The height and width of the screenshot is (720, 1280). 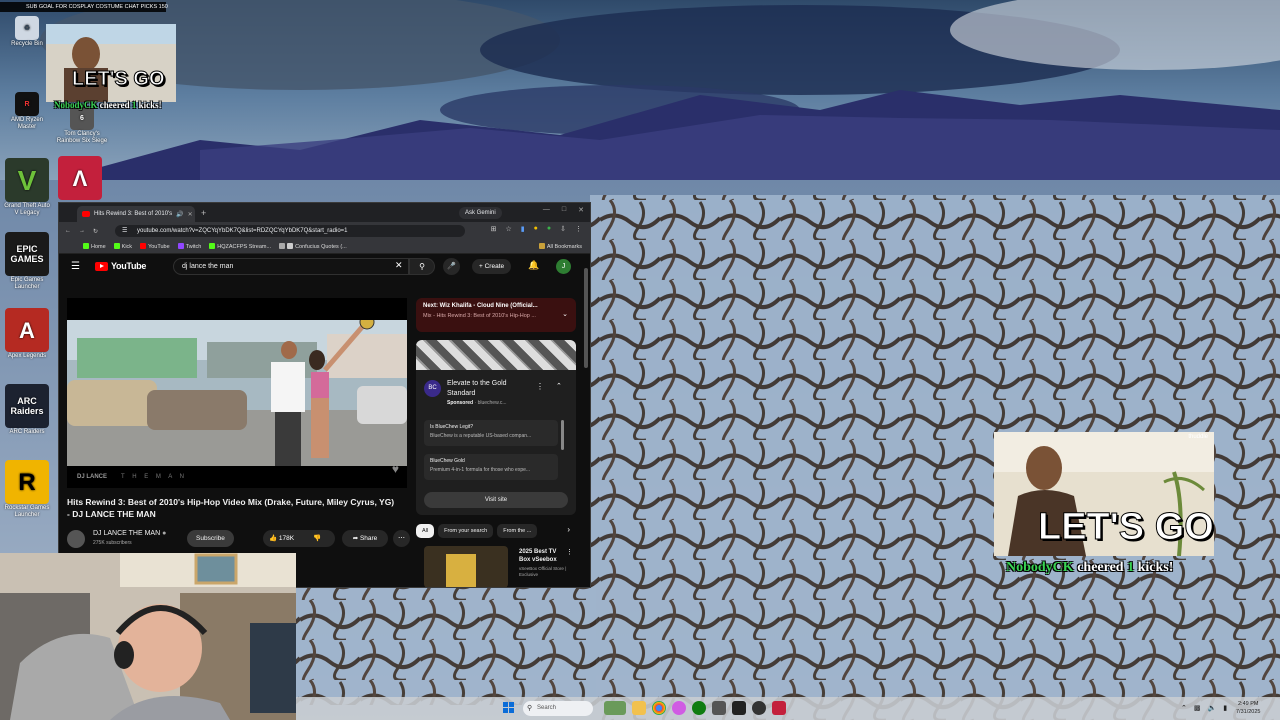 What do you see at coordinates (494, 229) in the screenshot?
I see `install-icon: ⊞` at bounding box center [494, 229].